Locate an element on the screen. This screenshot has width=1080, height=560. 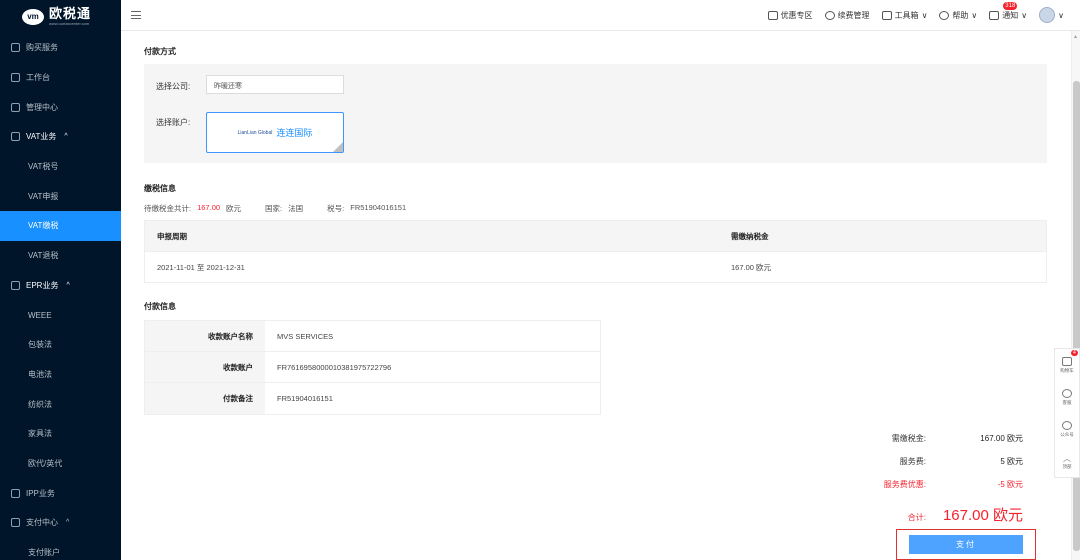
scroll-thumb is located at coordinates (1076, 316).